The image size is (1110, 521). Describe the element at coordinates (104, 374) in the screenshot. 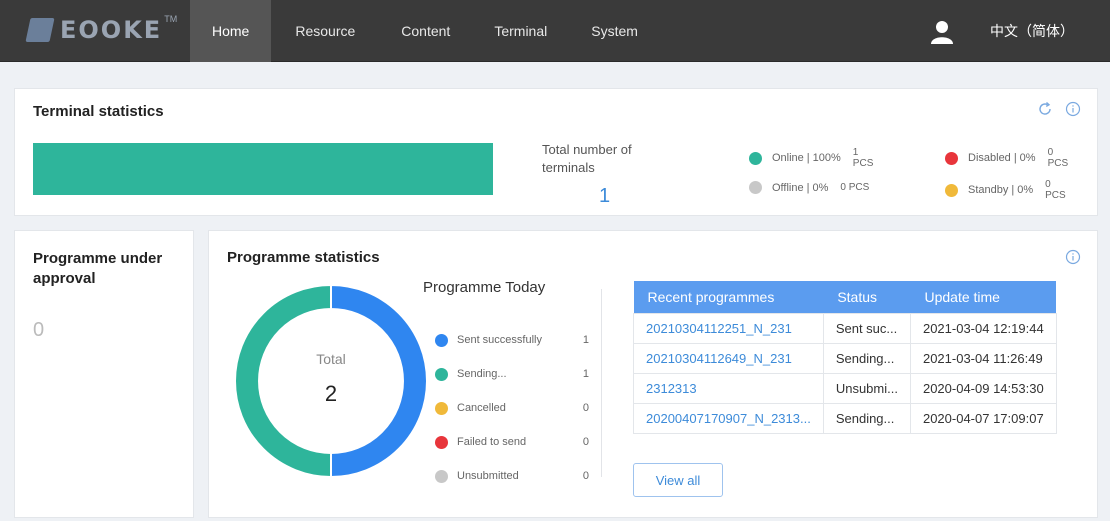

I see `programme-approval-card: Programme under approval 0` at that location.